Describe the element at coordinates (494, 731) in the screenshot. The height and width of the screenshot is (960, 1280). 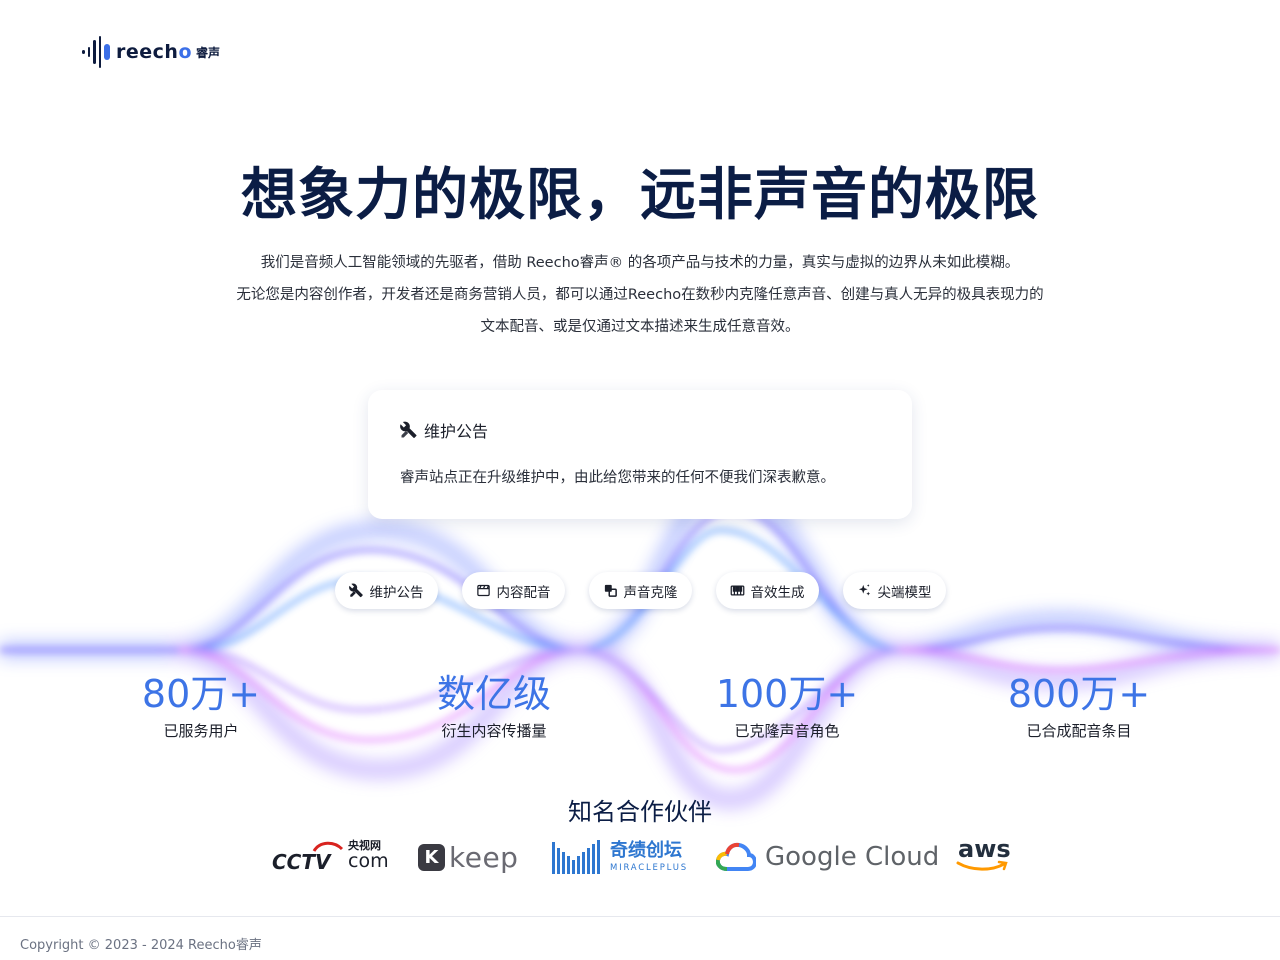
I see `stat-label: 衍生内容传播量` at that location.